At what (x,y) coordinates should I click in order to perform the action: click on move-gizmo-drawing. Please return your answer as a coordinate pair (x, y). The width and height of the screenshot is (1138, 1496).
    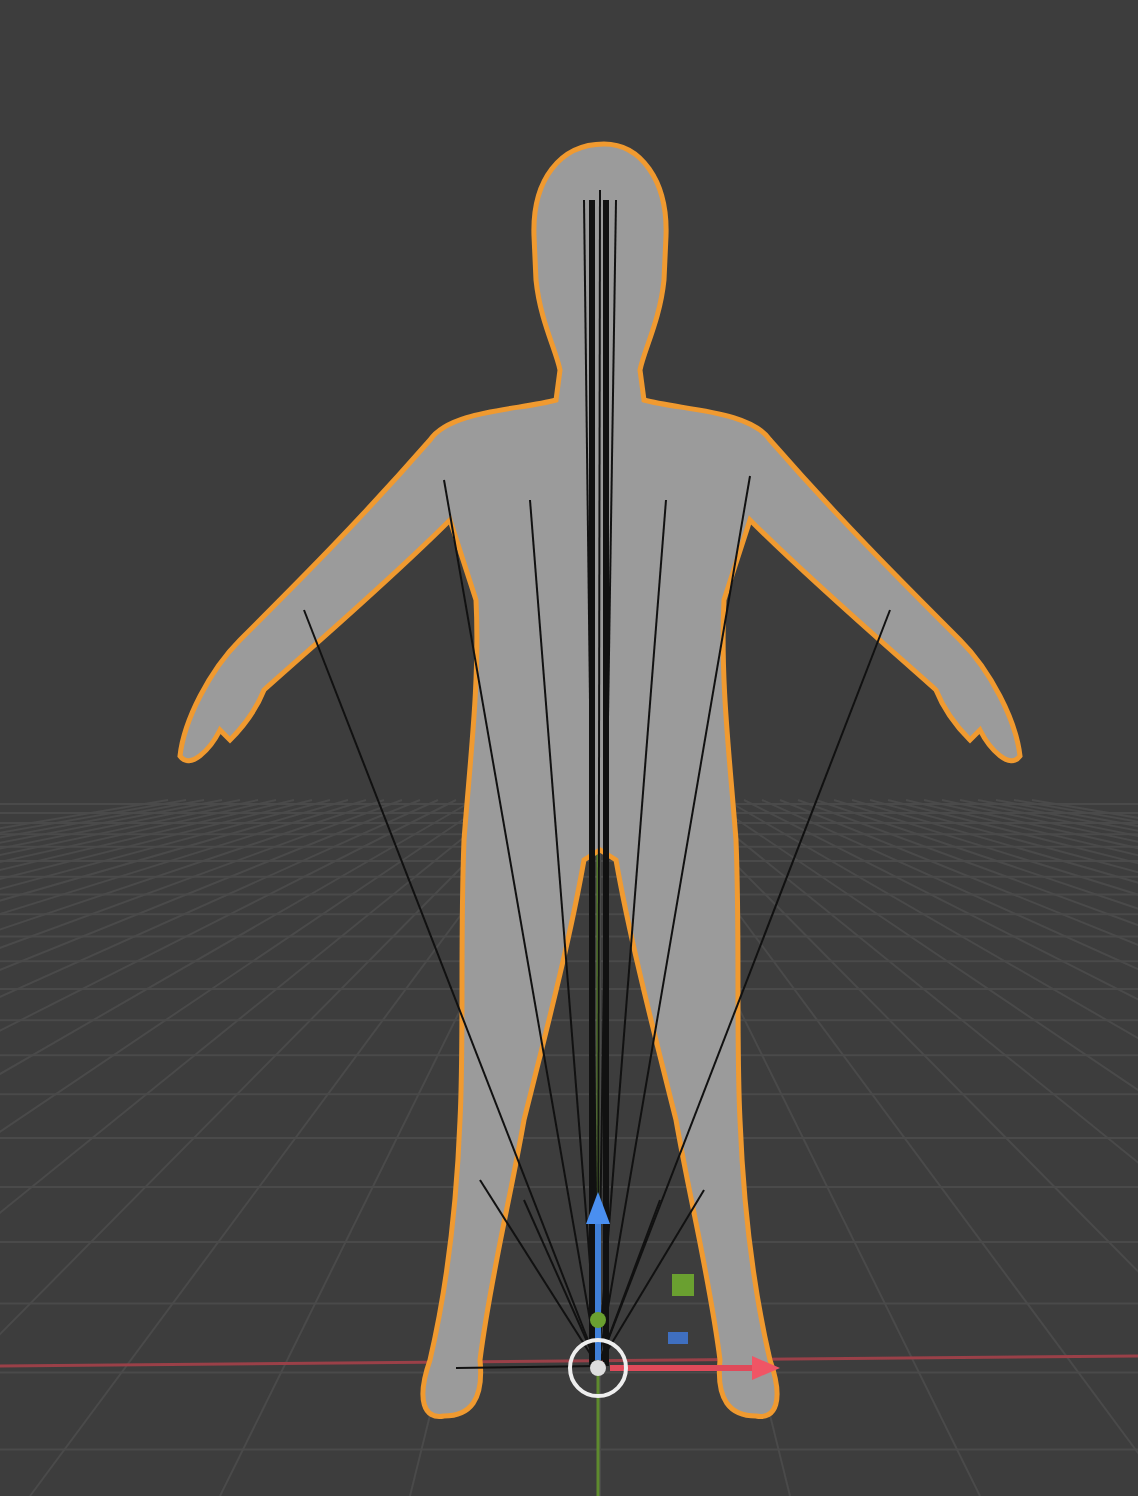
    Looking at the image, I should click on (674, 1295).